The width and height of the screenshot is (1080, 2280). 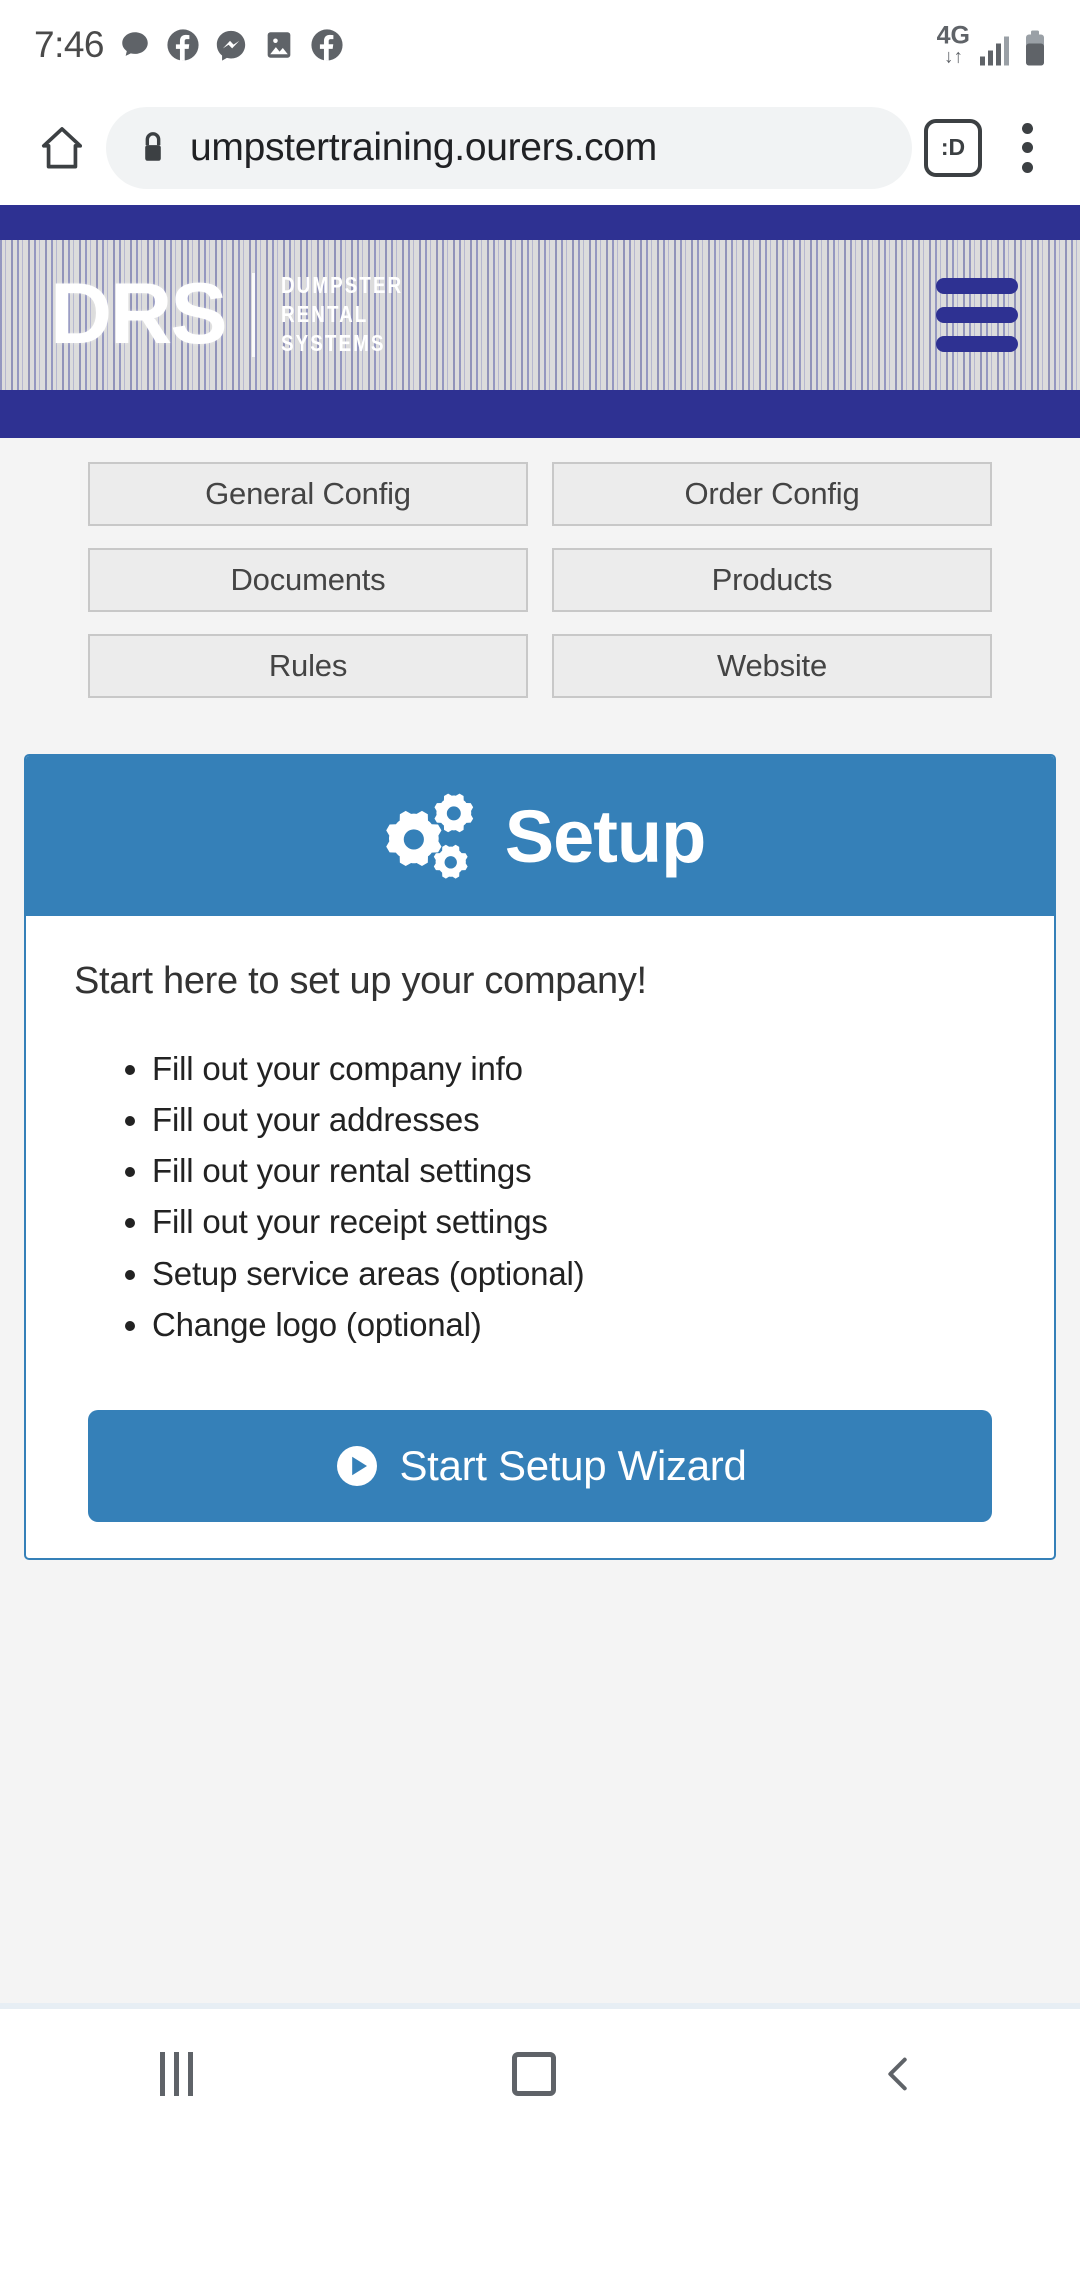 I want to click on list-item: Fill out your addresses, so click(x=579, y=1119).